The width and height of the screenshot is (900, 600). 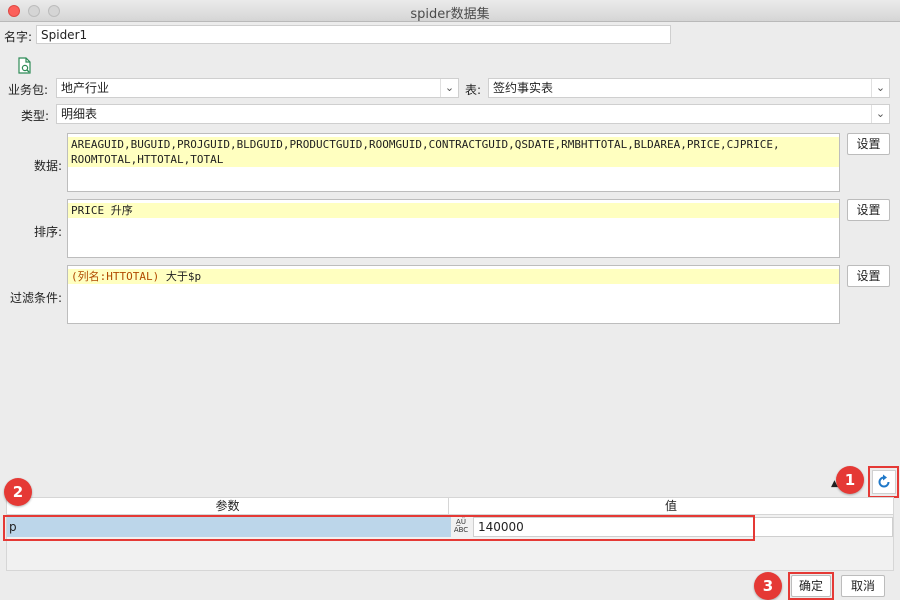 I want to click on table-select: 签约事实表 ⌄, so click(x=689, y=88).